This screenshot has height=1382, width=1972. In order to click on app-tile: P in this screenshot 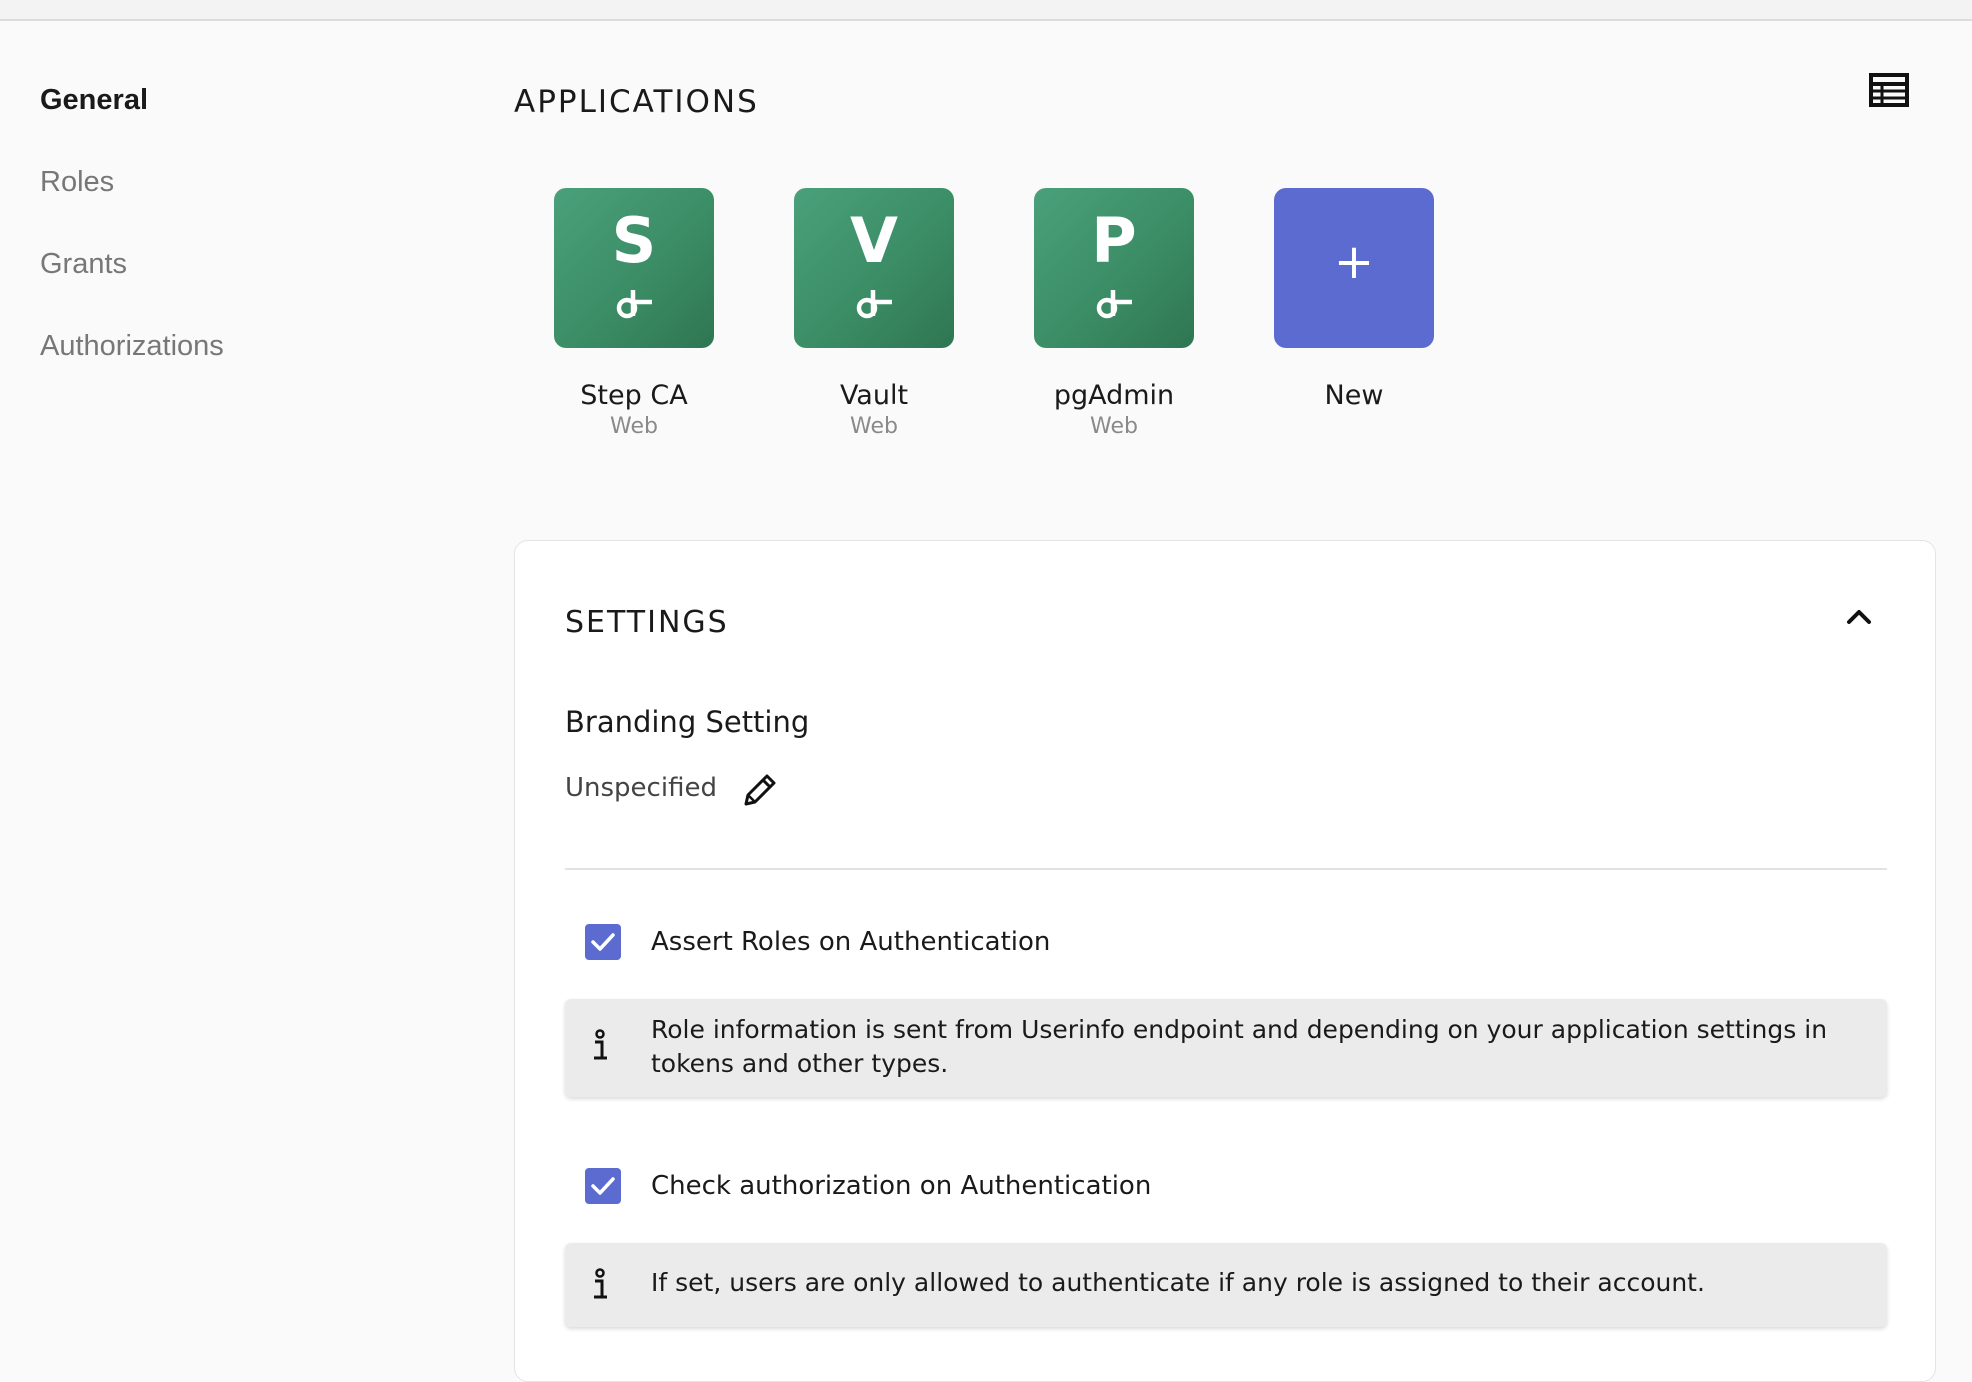, I will do `click(1114, 268)`.